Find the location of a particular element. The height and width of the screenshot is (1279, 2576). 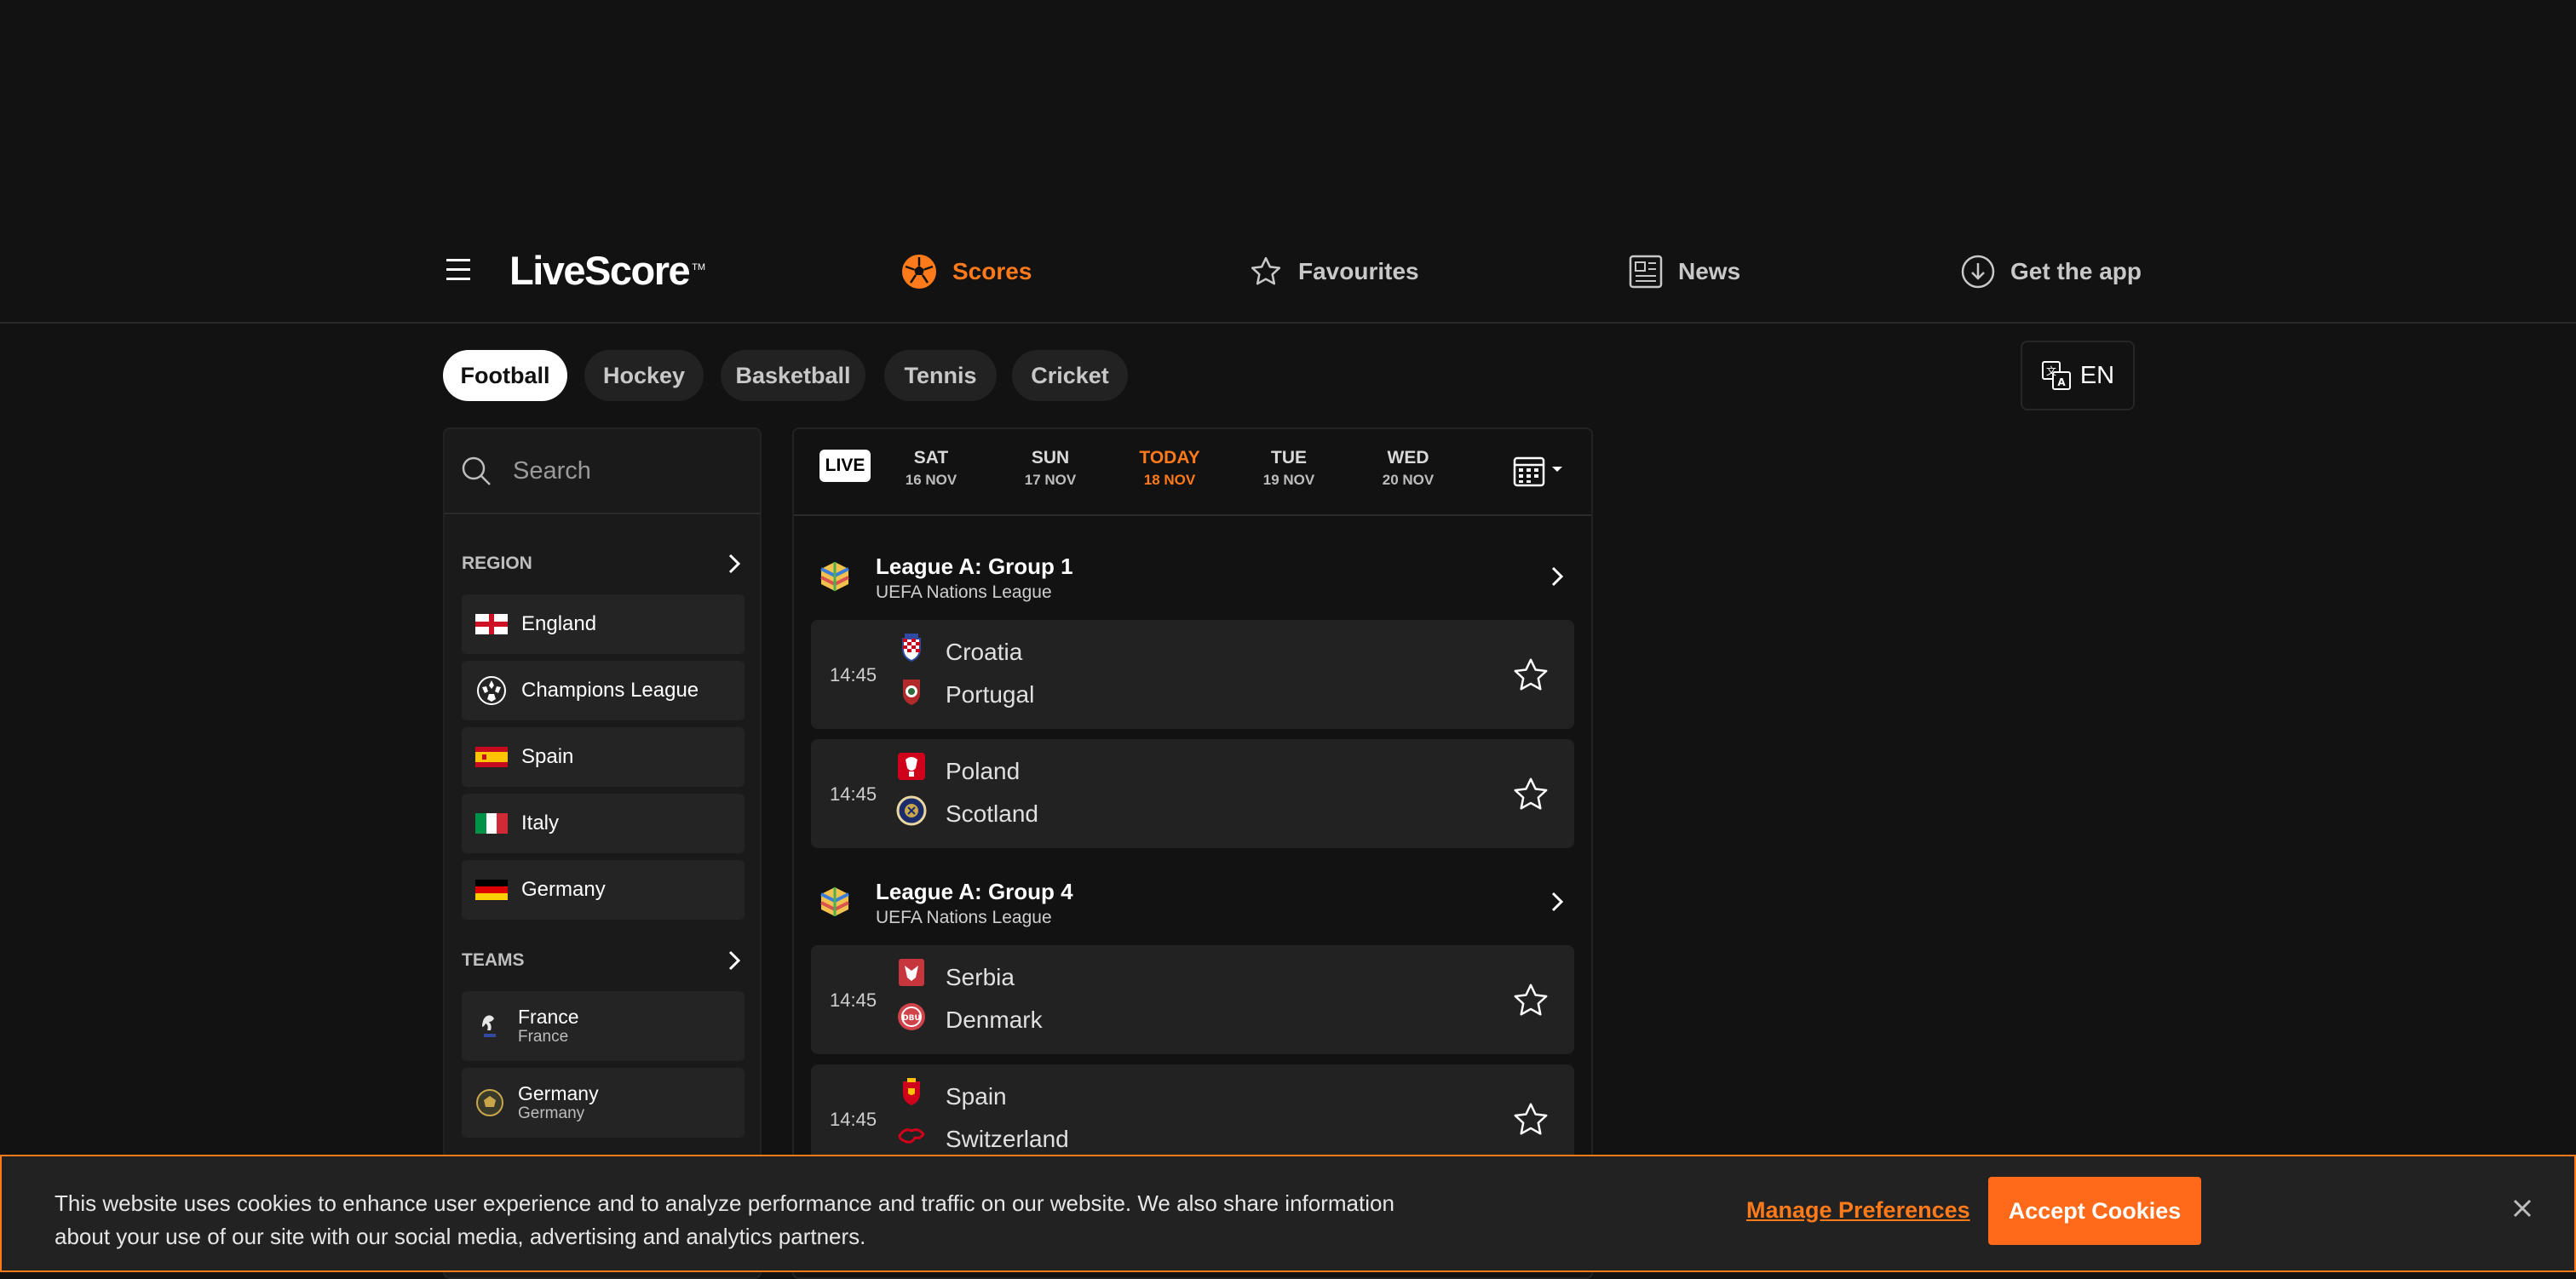

sidebar-item-label: Champions League is located at coordinates (610, 691).